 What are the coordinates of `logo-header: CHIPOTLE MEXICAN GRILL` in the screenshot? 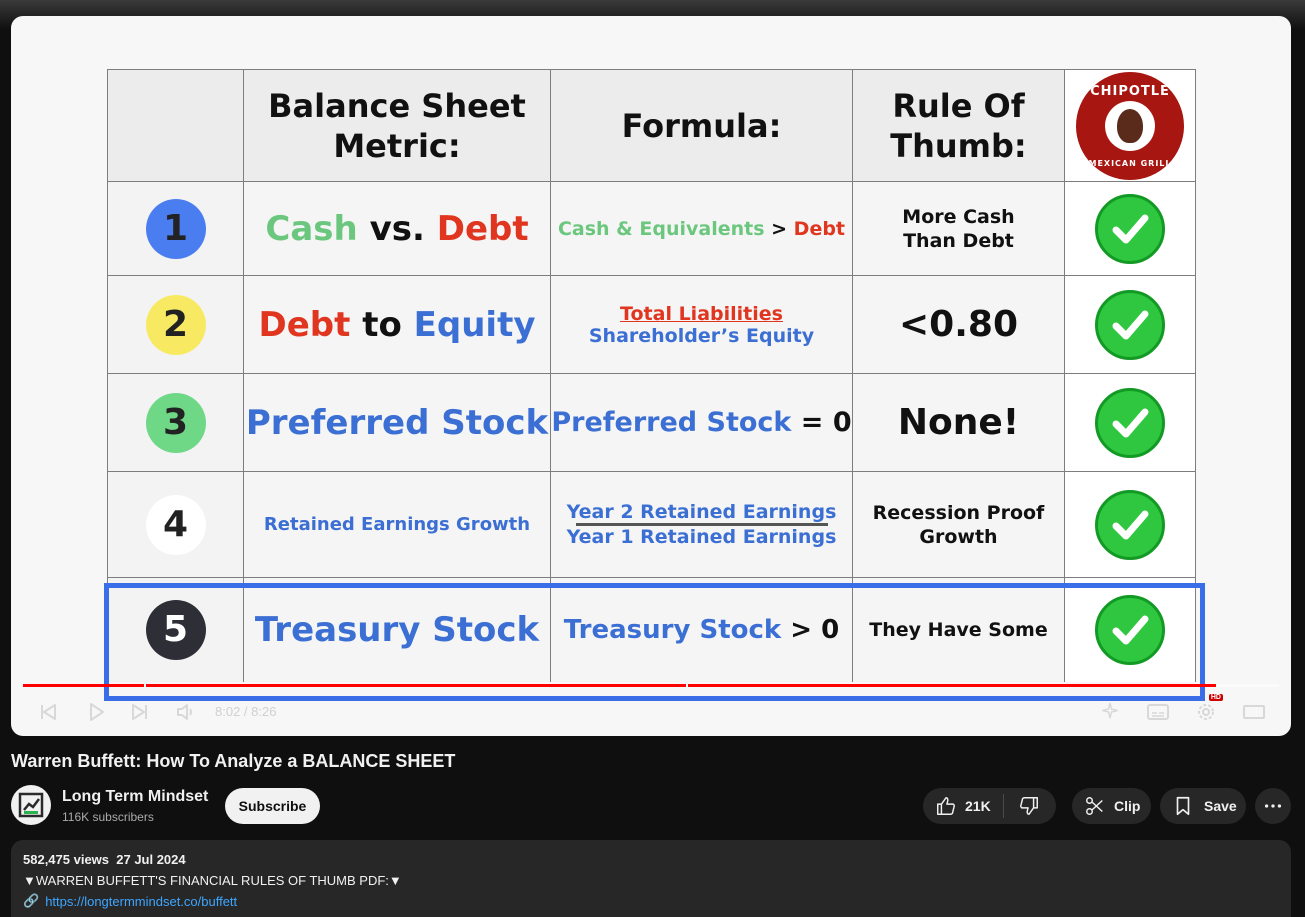 It's located at (1130, 125).